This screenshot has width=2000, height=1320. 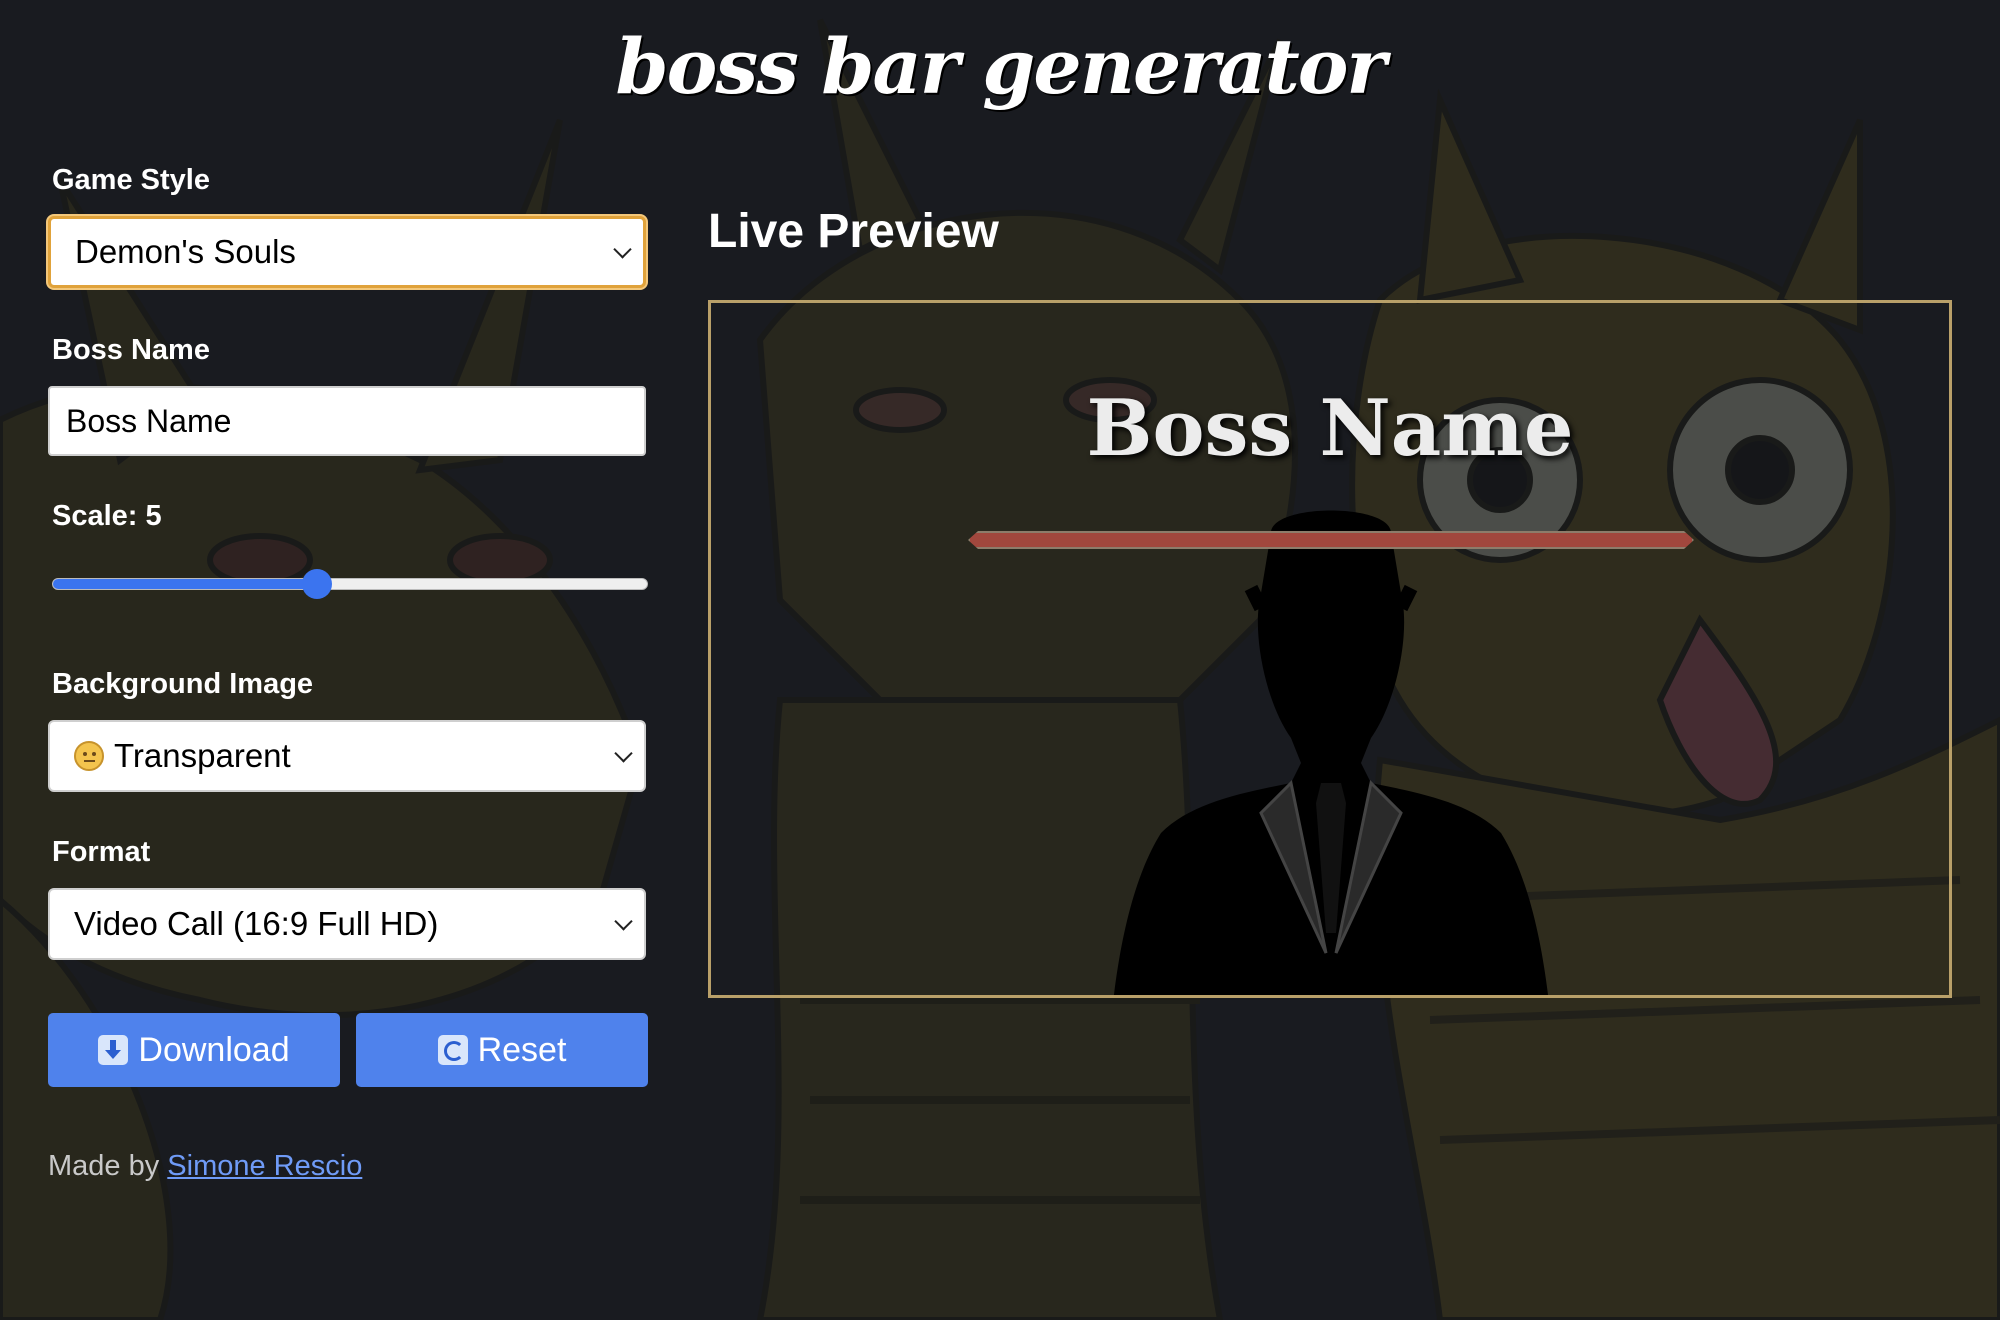 What do you see at coordinates (1001, 66) in the screenshot?
I see `app-title: boss bar generator` at bounding box center [1001, 66].